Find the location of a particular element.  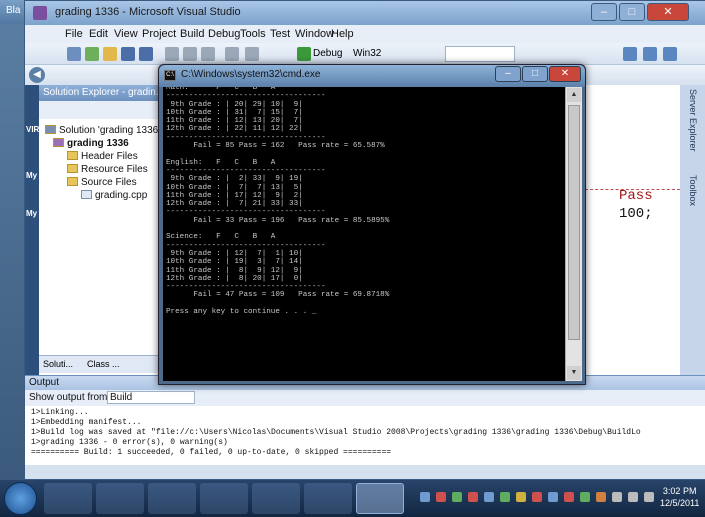

config-label: Debug is located at coordinates (327, 53).